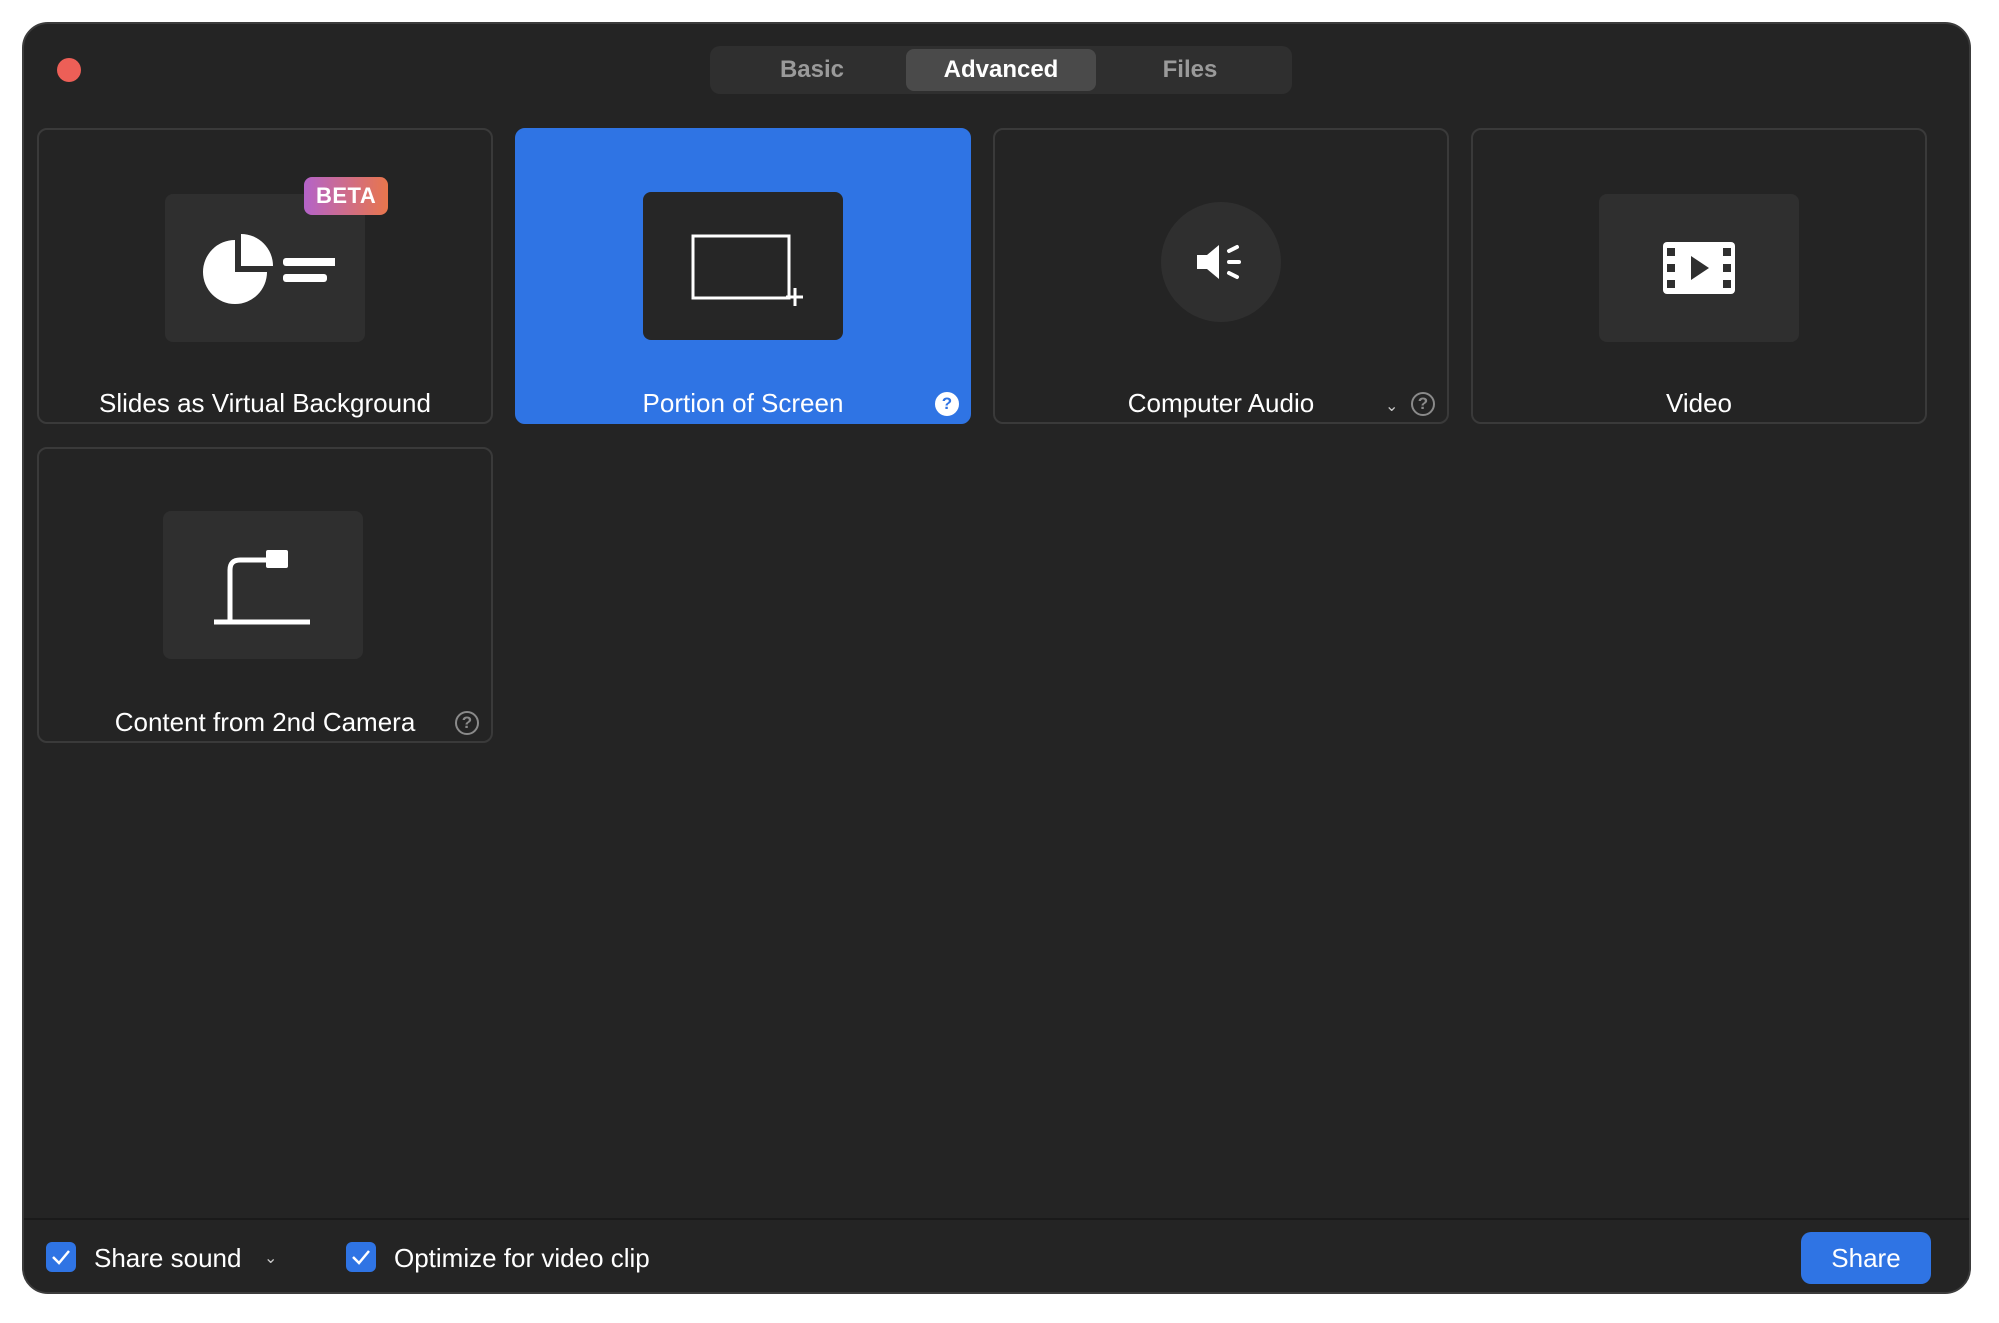 The width and height of the screenshot is (1999, 1323). I want to click on audio-icon-circle, so click(1221, 262).